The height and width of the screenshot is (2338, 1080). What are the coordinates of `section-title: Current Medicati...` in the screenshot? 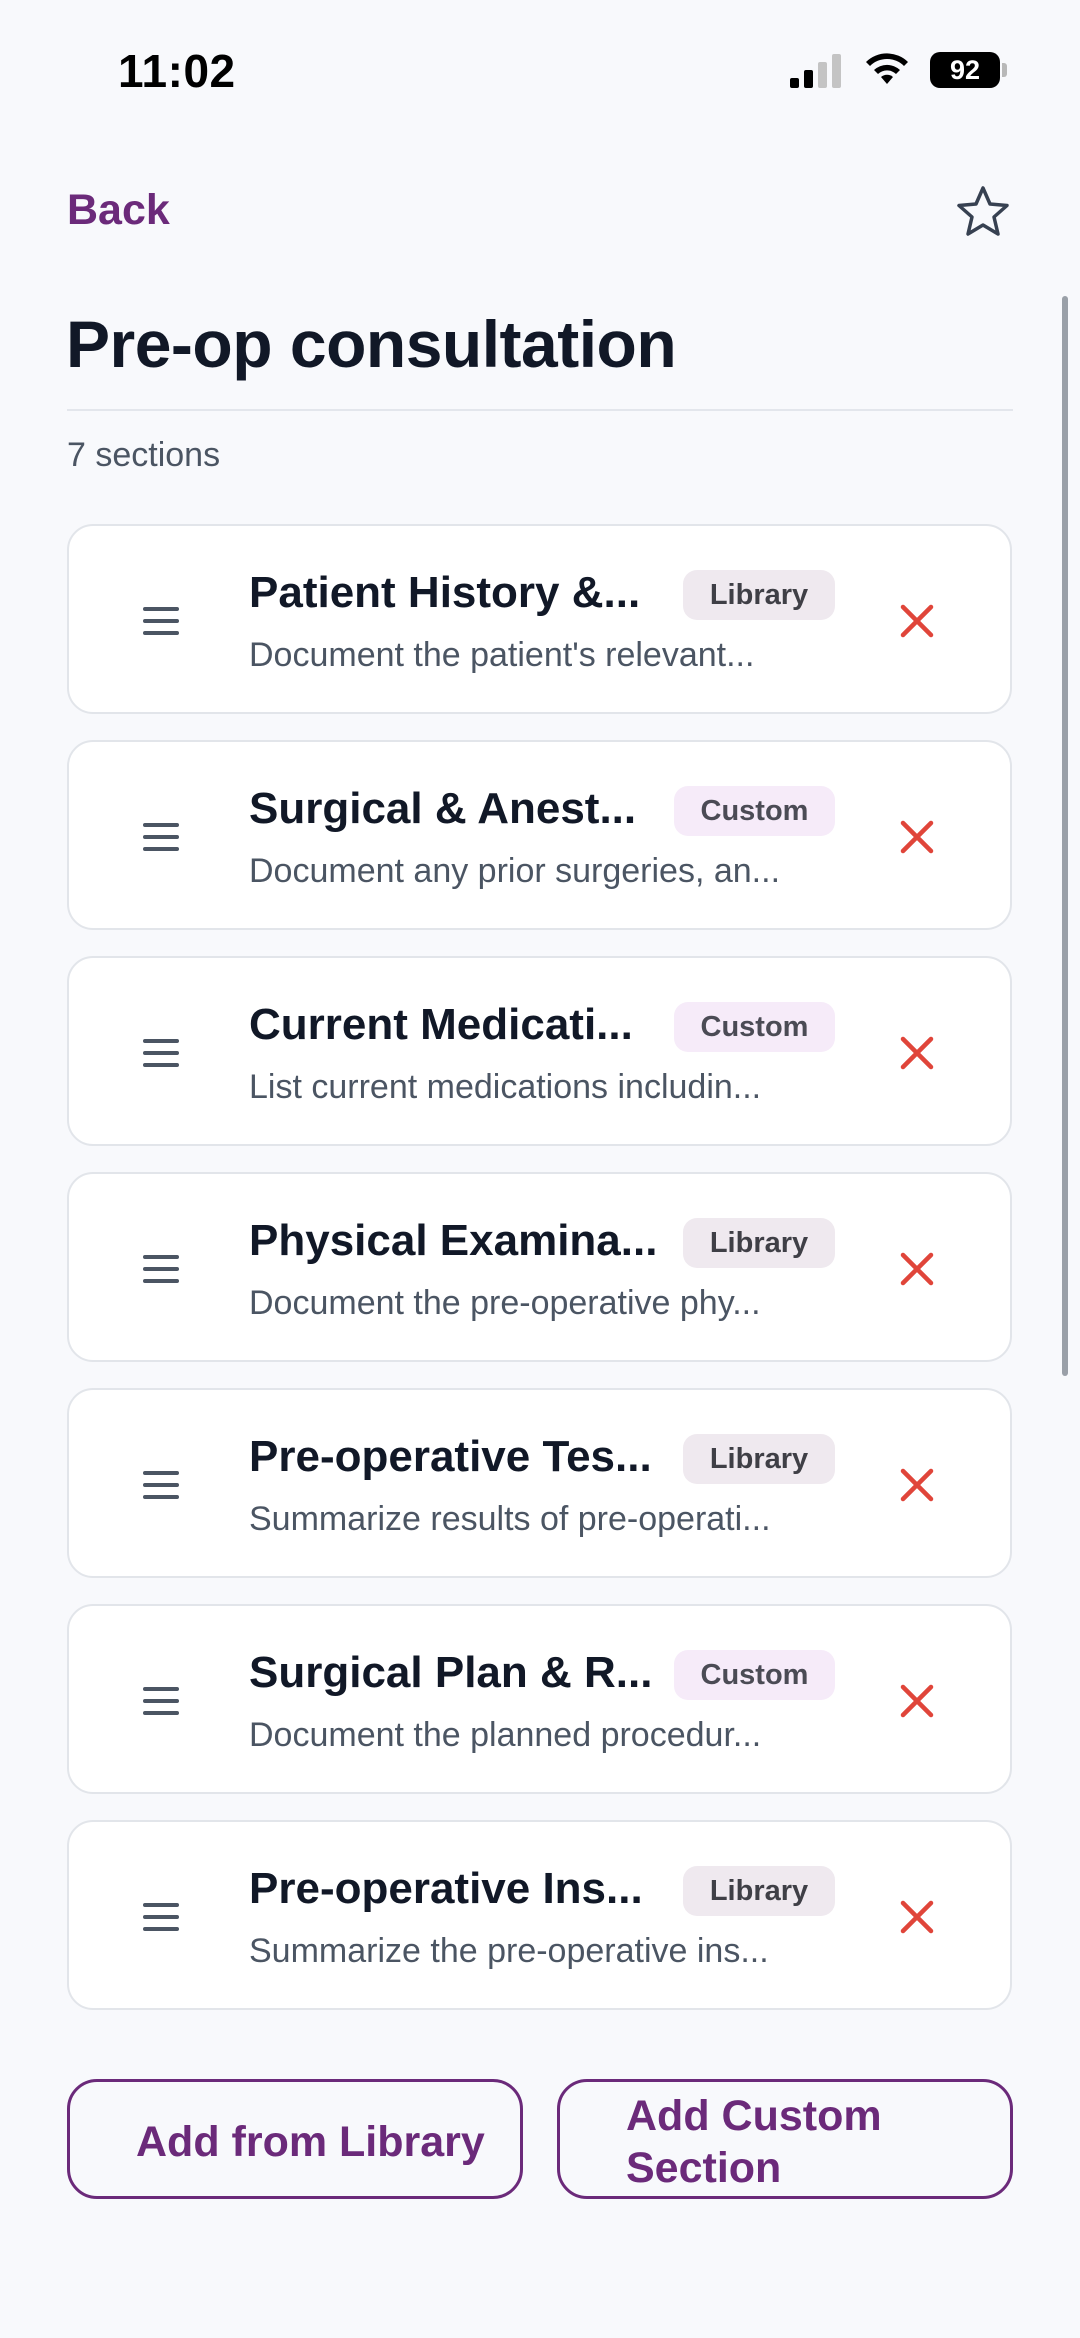 It's located at (441, 1024).